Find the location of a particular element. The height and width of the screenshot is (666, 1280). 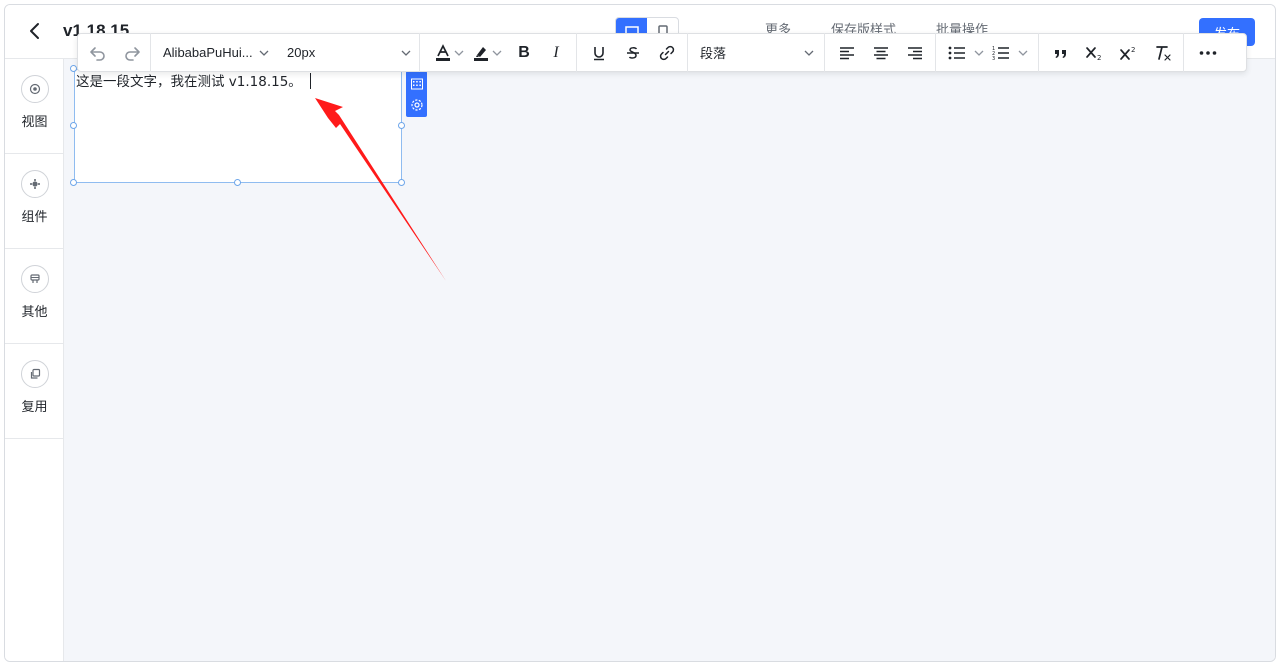

superscript-icon: 2 is located at coordinates (1127, 53).